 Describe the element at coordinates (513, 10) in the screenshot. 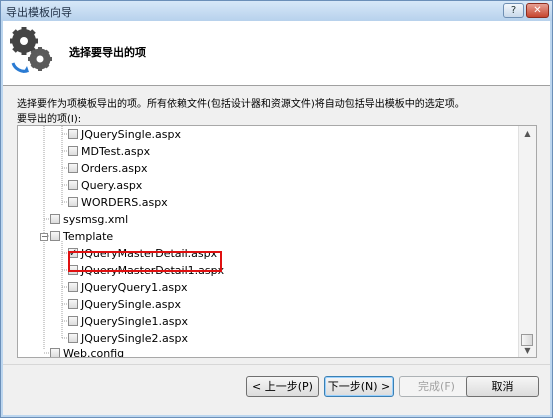

I see `help-button: ?` at that location.